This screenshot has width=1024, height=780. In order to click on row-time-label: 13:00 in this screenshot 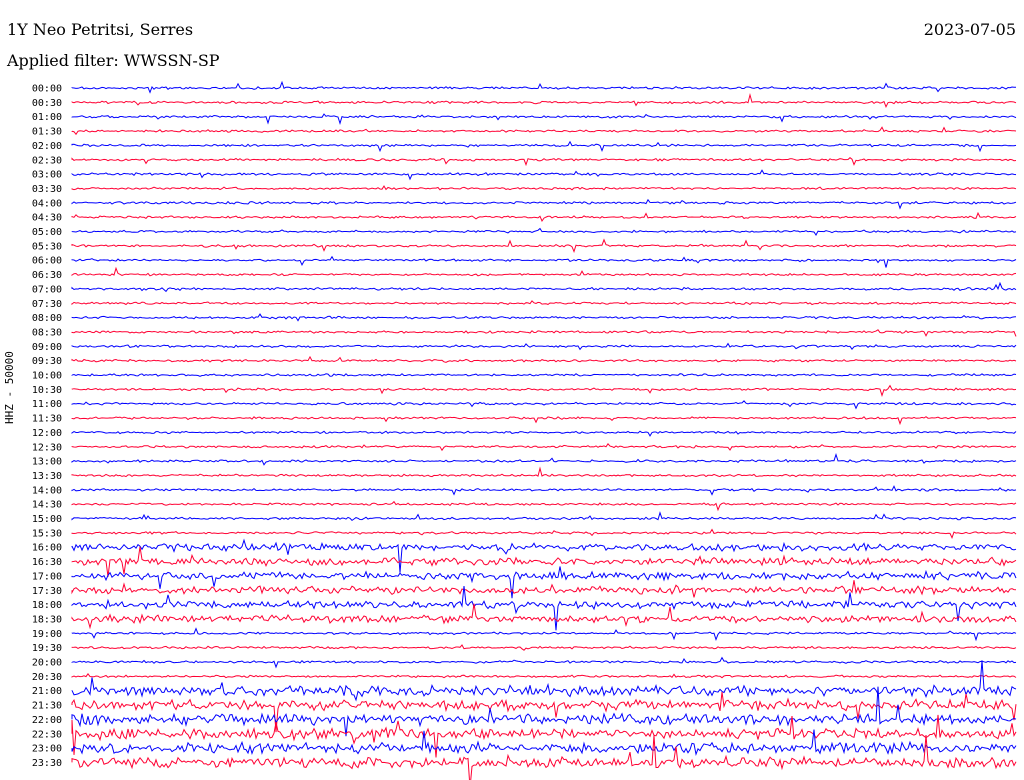, I will do `click(47, 462)`.